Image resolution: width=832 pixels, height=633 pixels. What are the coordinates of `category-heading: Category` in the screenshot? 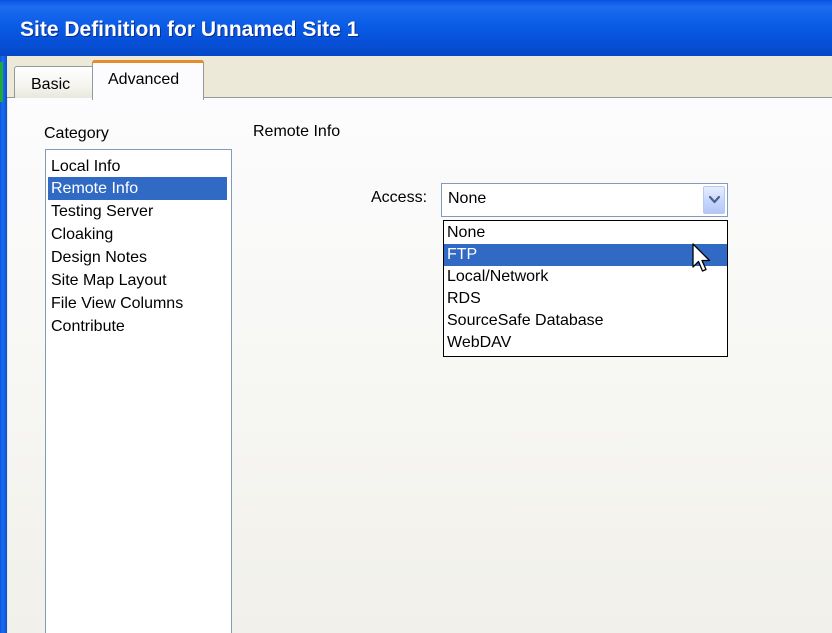 It's located at (76, 133).